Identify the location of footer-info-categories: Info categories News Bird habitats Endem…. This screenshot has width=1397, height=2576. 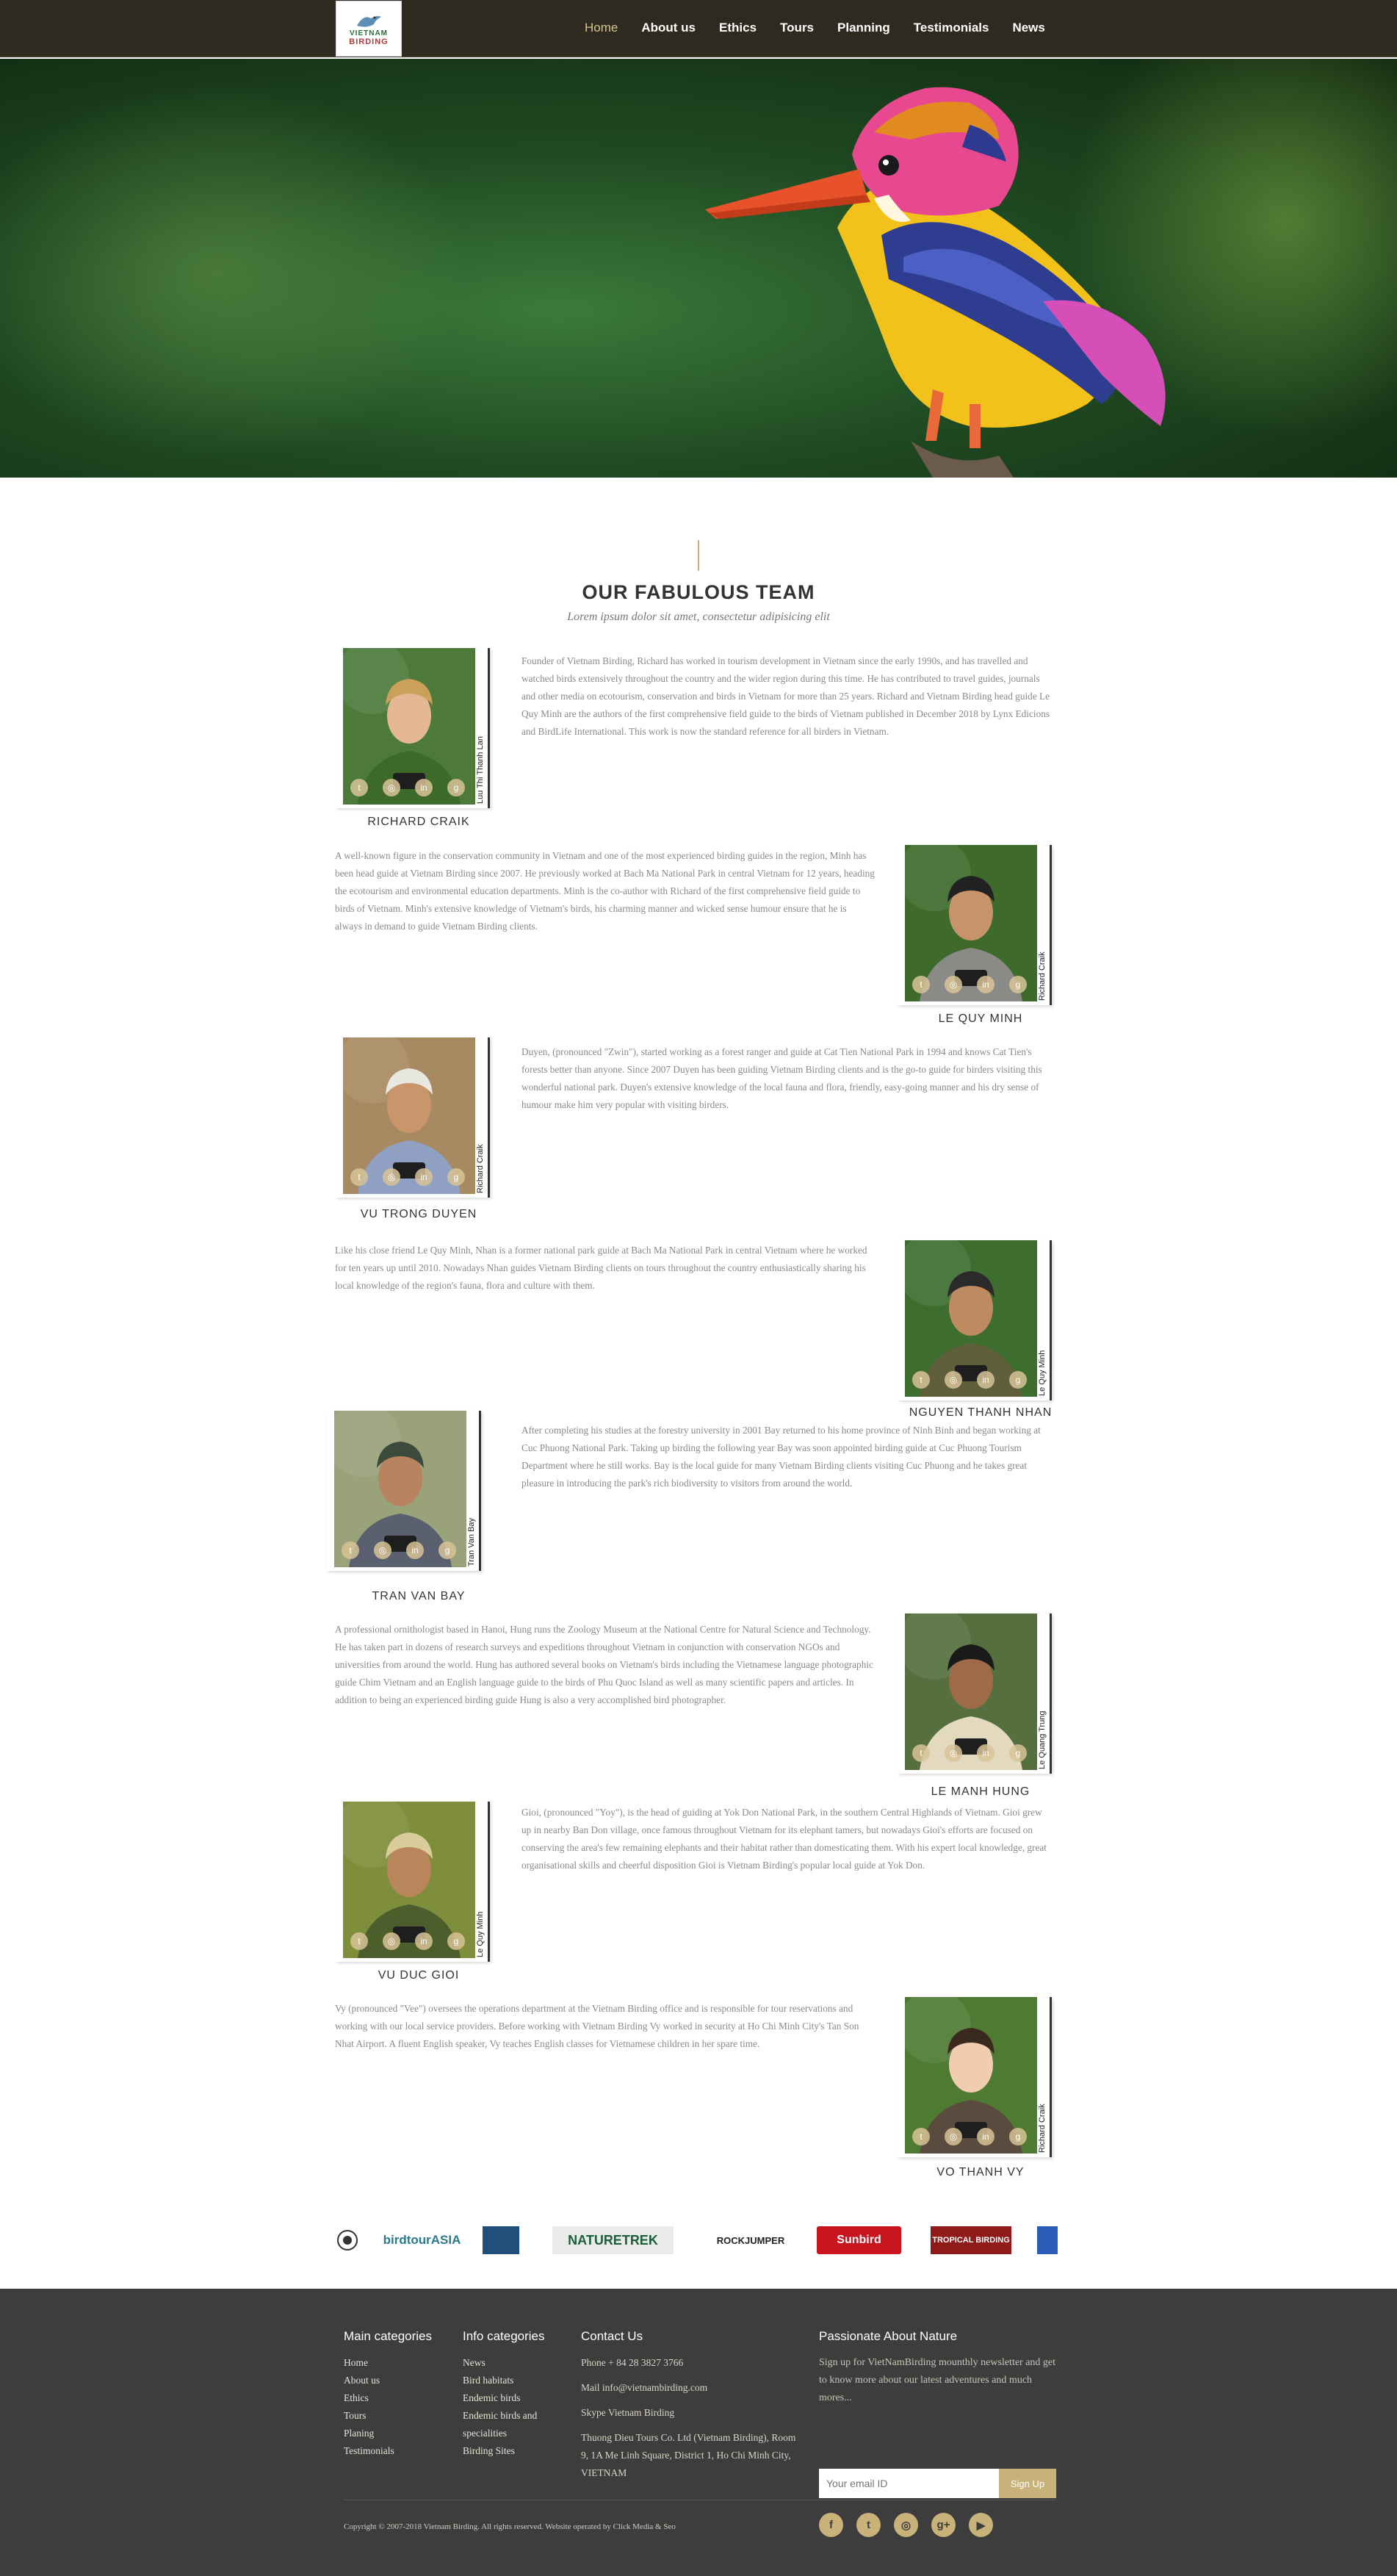
(504, 2394).